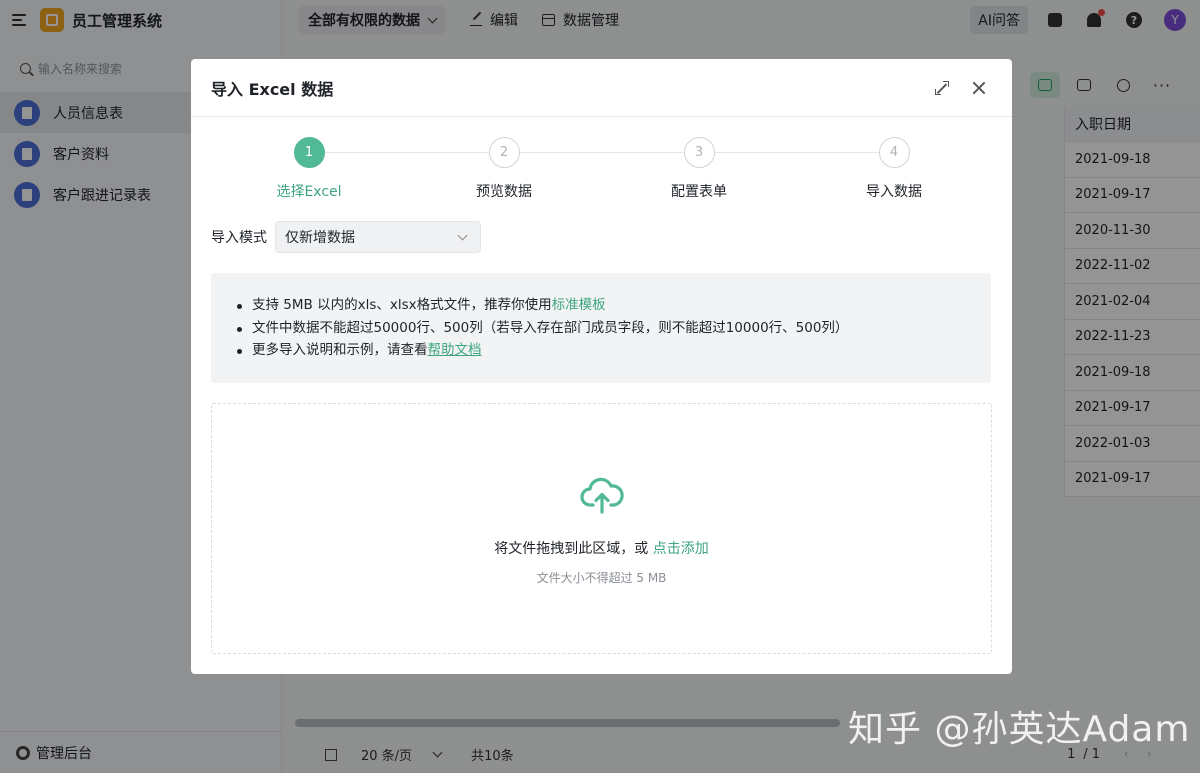  What do you see at coordinates (309, 192) in the screenshot?
I see `step-label: 选择Excel` at bounding box center [309, 192].